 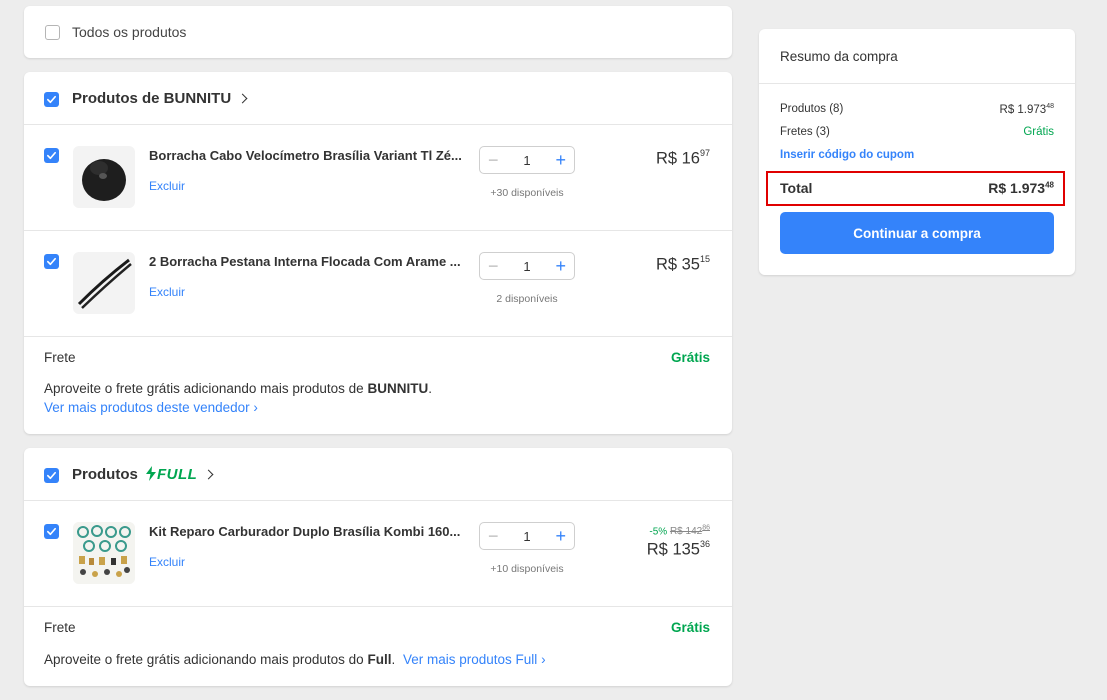 What do you see at coordinates (470, 659) in the screenshot?
I see `more-full-products-text: Ver mais produtos Full` at bounding box center [470, 659].